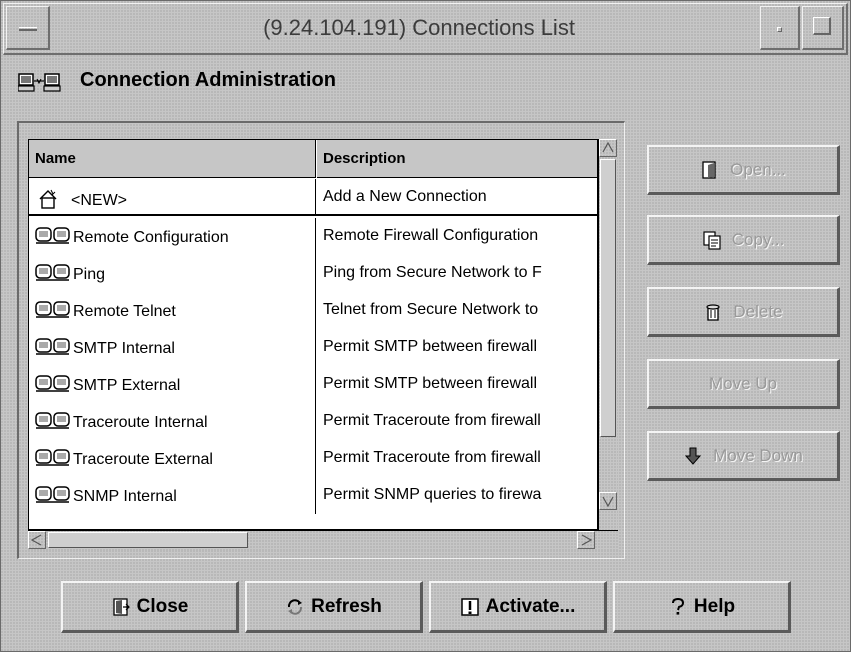 The image size is (851, 652). Describe the element at coordinates (48, 199) in the screenshot. I see `new-document-icon` at that location.